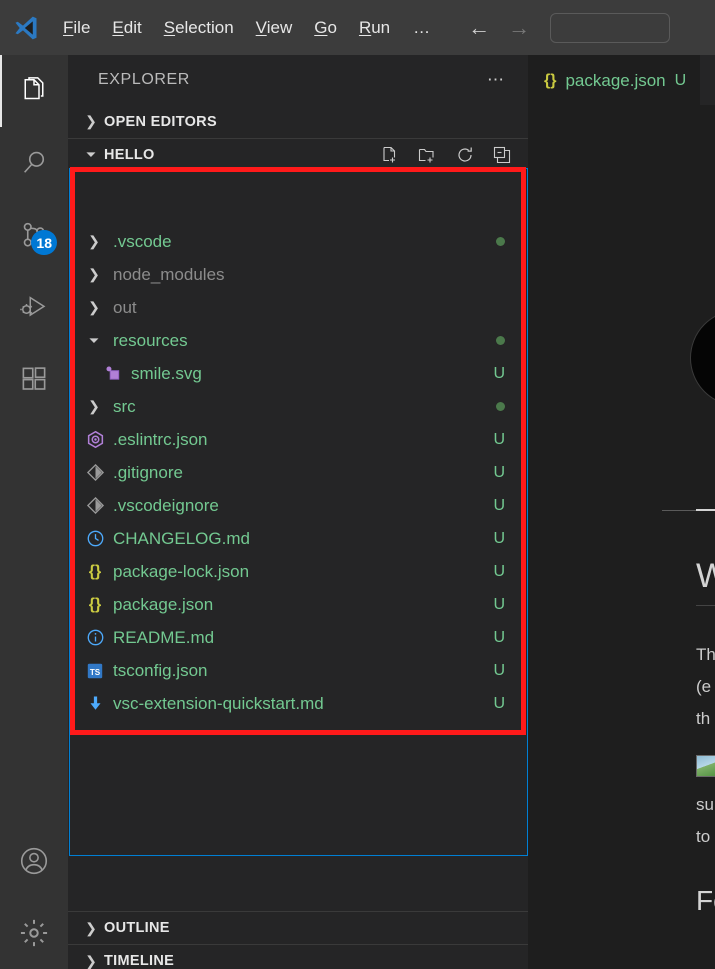 The image size is (715, 969). Describe the element at coordinates (479, 27) in the screenshot. I see `arrow-left-icon: ←` at that location.